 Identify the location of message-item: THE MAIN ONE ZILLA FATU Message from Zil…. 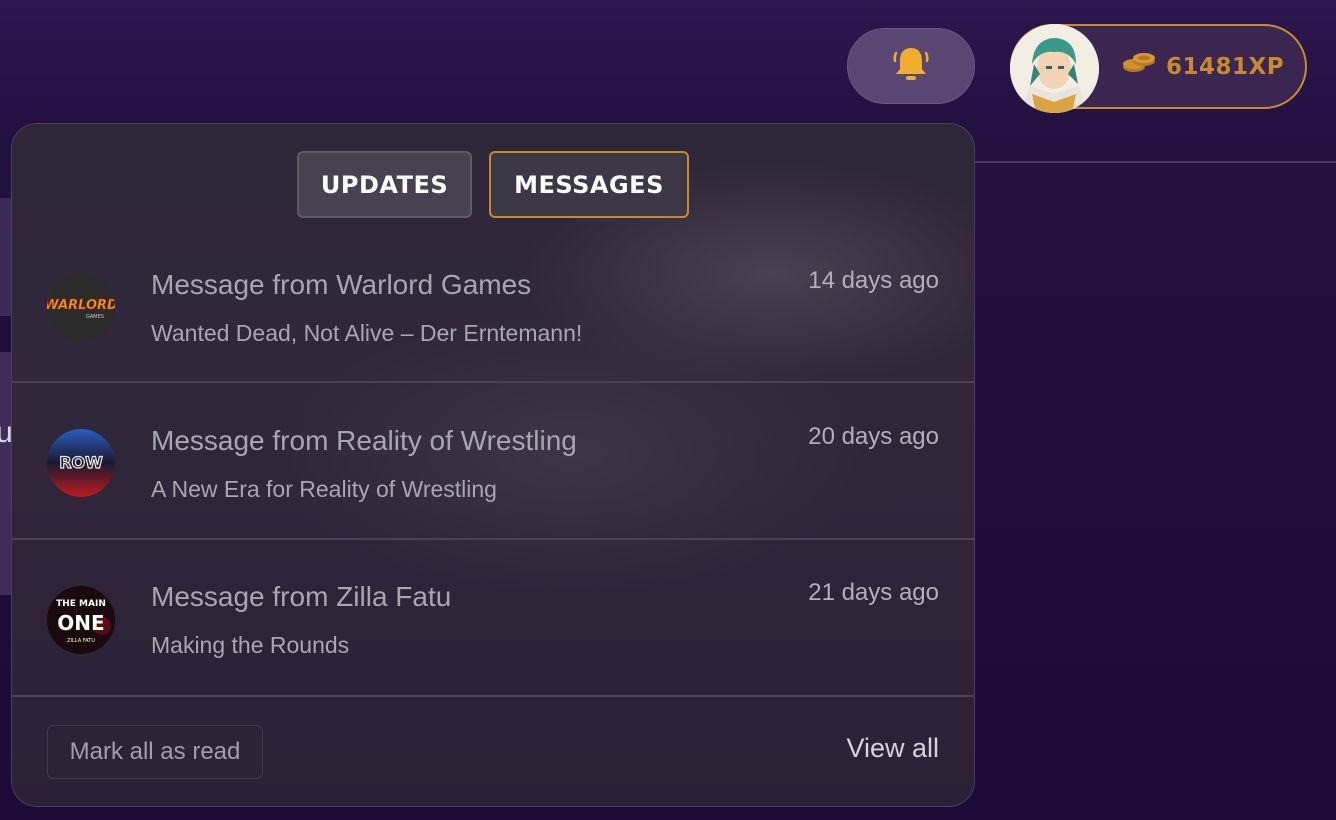
(493, 618).